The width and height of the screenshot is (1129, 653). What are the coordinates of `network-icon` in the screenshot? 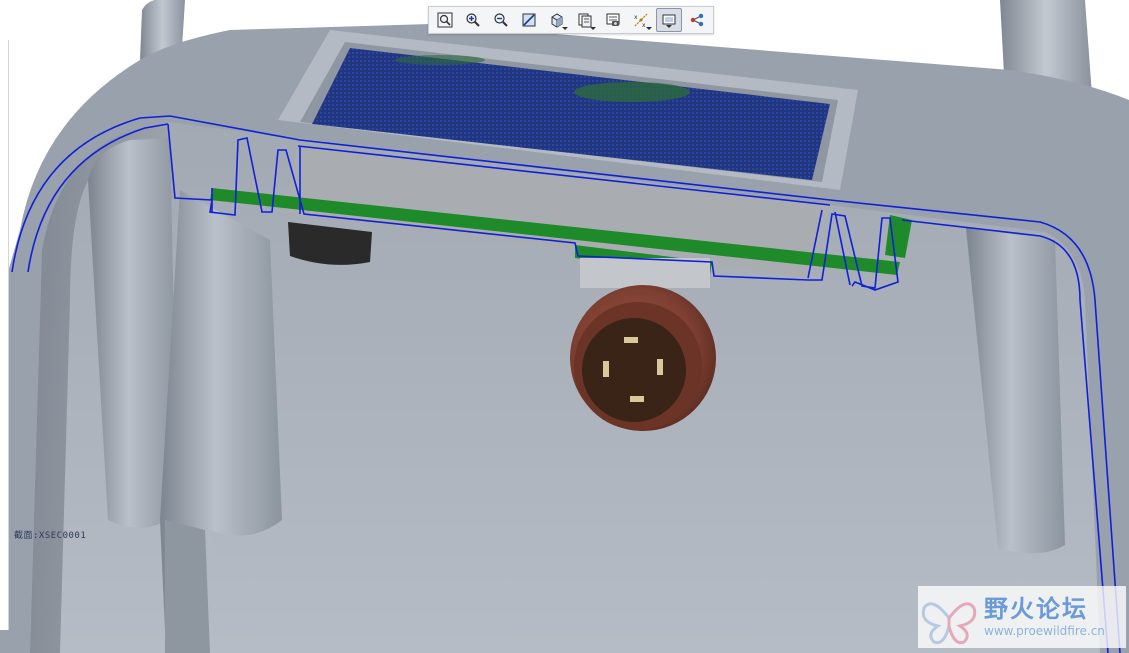 It's located at (697, 20).